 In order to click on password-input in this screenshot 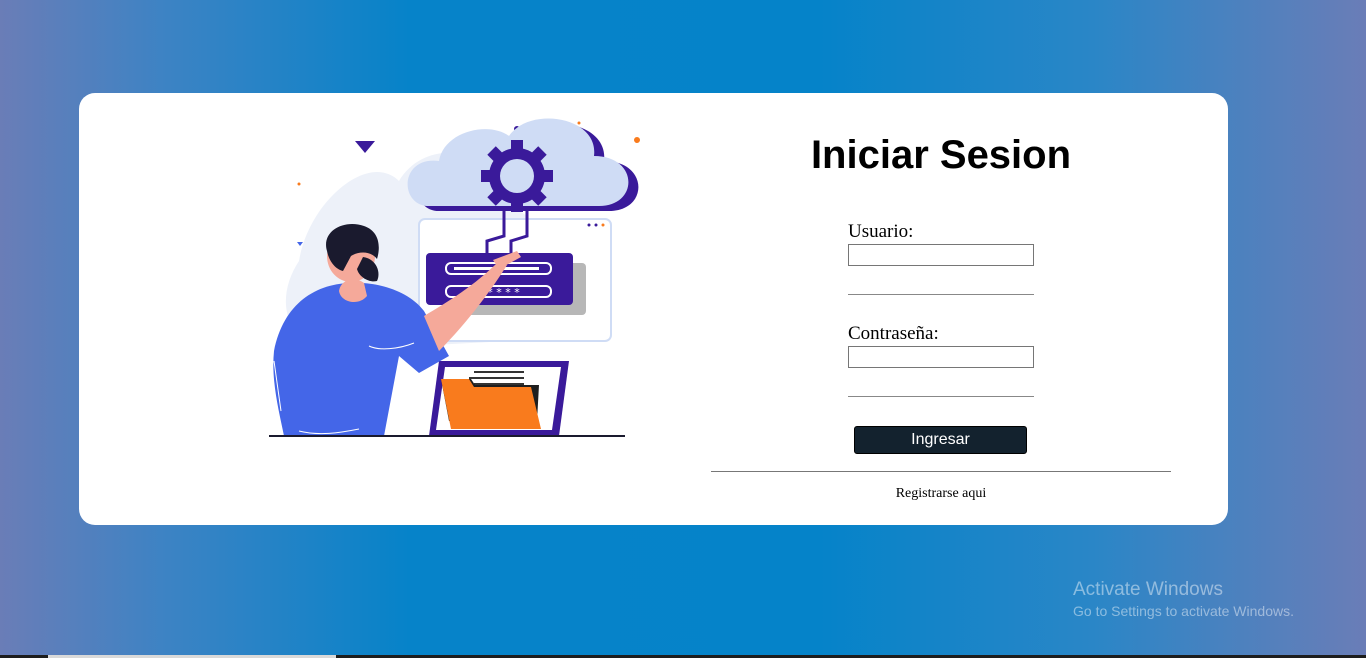, I will do `click(941, 357)`.